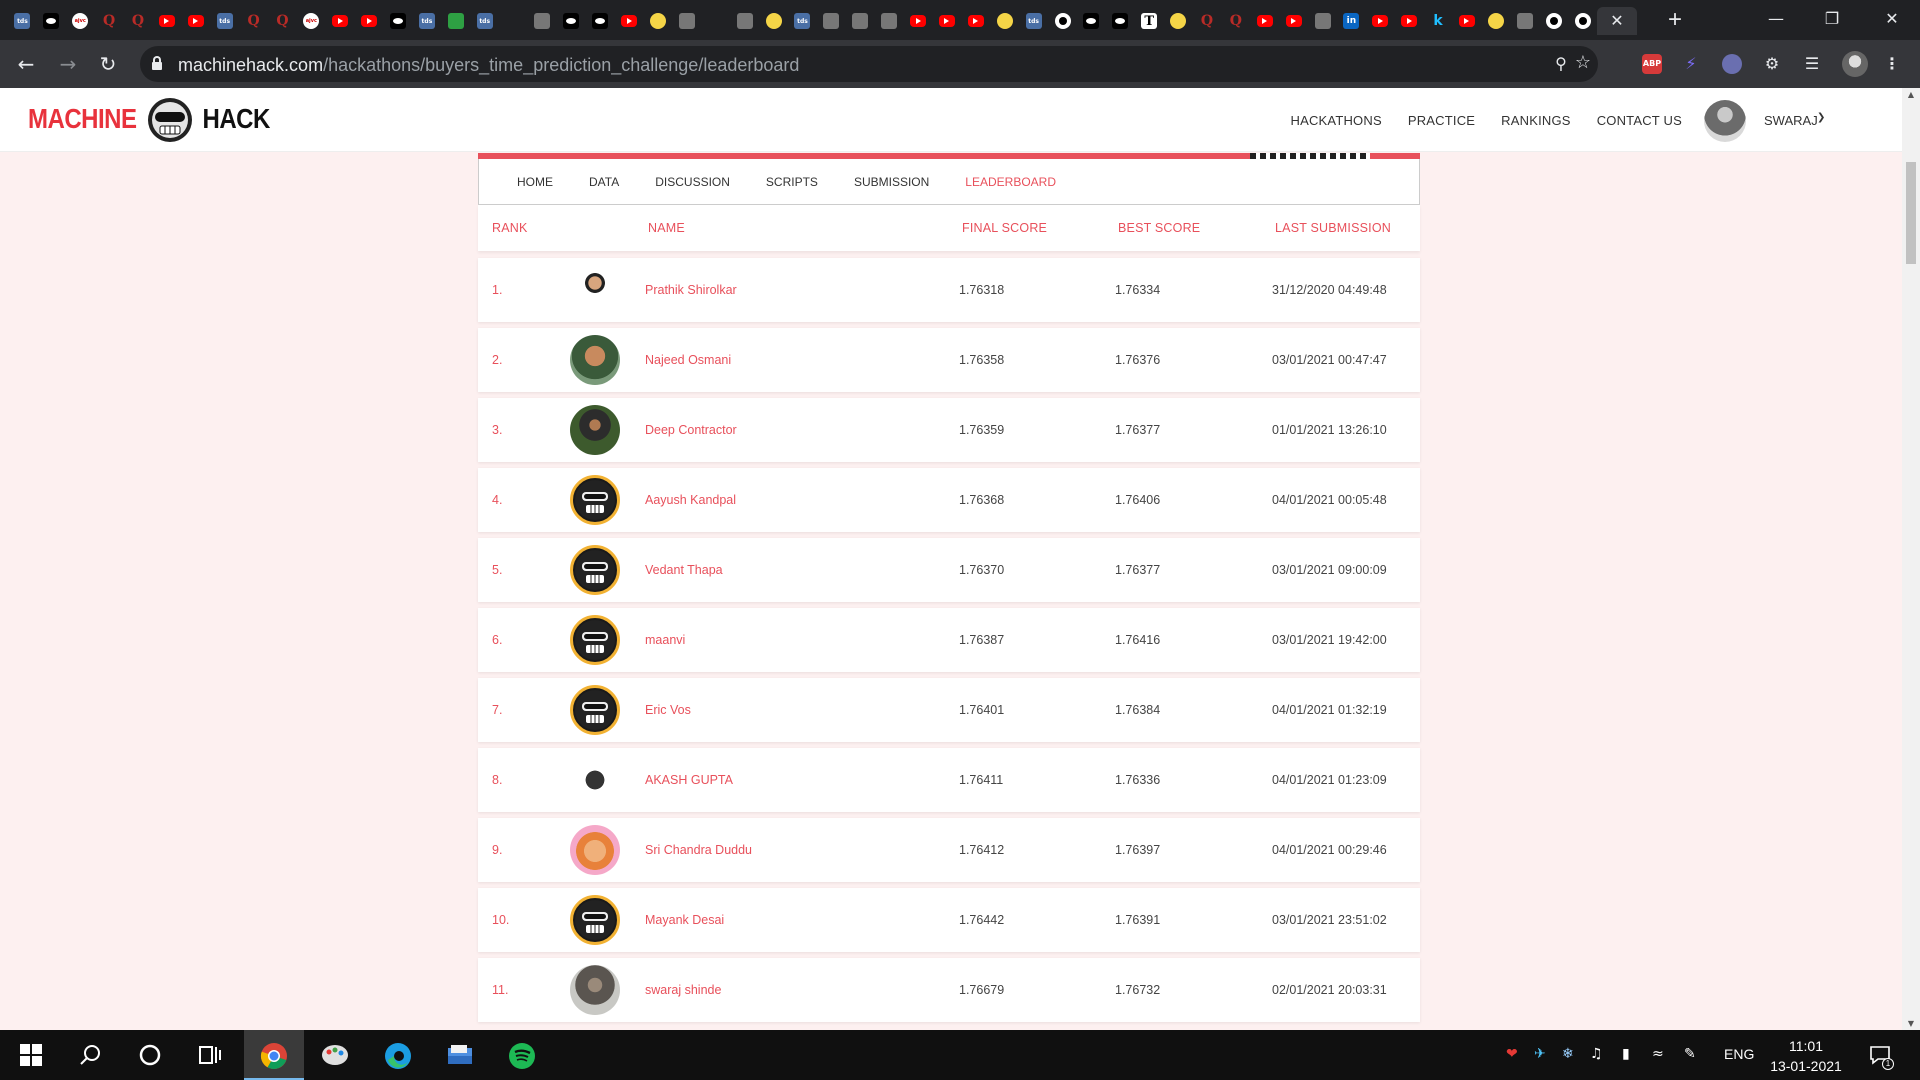 The width and height of the screenshot is (1920, 1080). What do you see at coordinates (1892, 64) in the screenshot?
I see `chrome-menu-icon: ⋮` at bounding box center [1892, 64].